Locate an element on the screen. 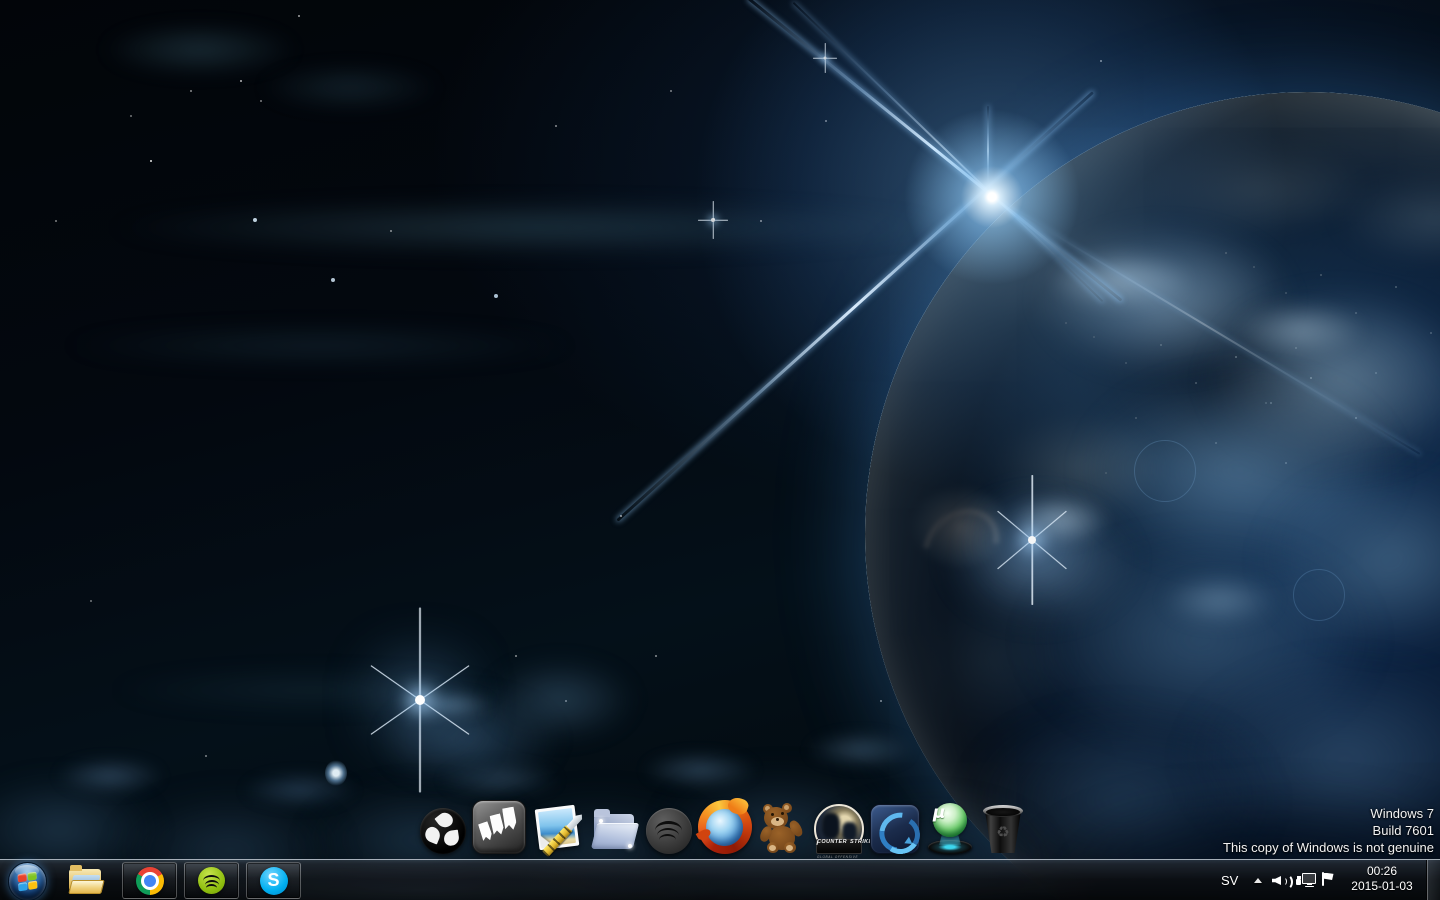  sun-flare-core is located at coordinates (992, 197).